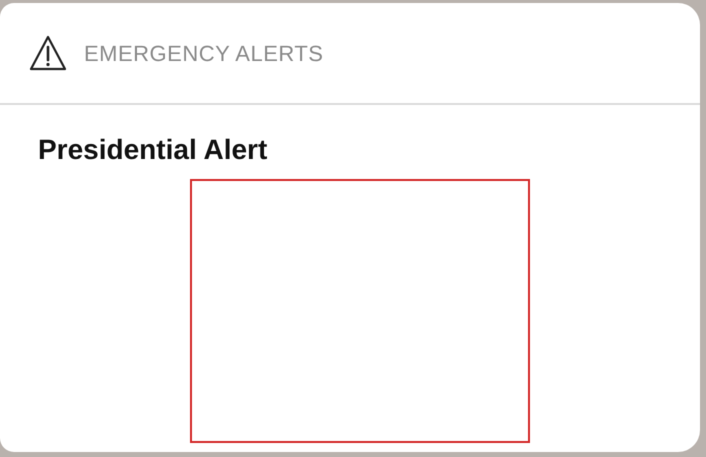 The height and width of the screenshot is (457, 706). Describe the element at coordinates (153, 149) in the screenshot. I see `alert-title: Presidential Alert` at that location.